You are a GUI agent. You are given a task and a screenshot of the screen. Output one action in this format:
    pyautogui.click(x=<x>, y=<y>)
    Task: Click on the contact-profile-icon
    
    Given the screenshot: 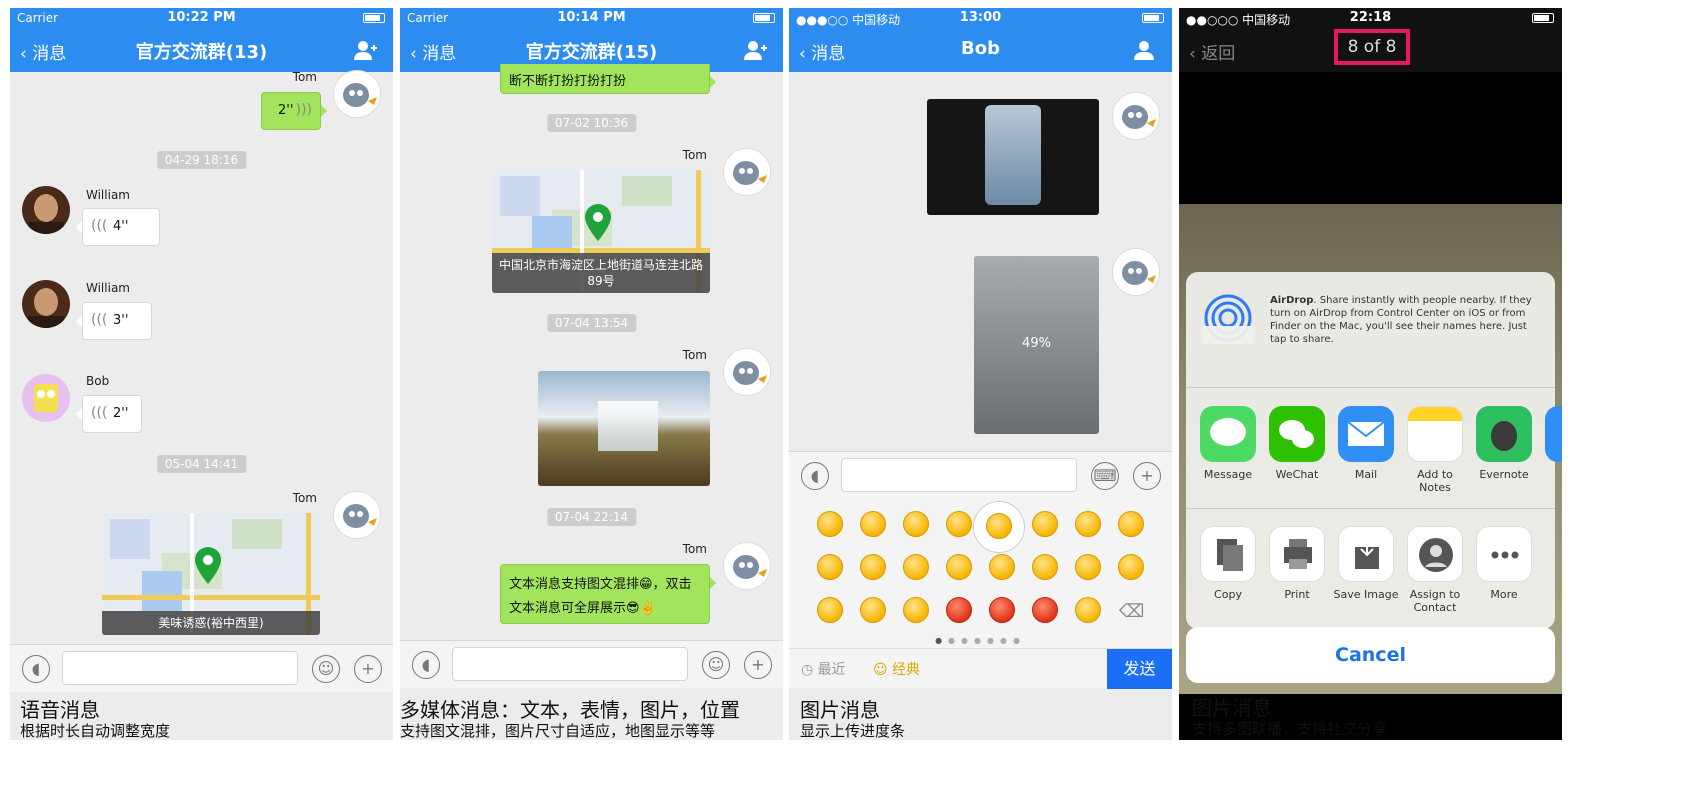 What is the action you would take?
    pyautogui.click(x=1144, y=50)
    